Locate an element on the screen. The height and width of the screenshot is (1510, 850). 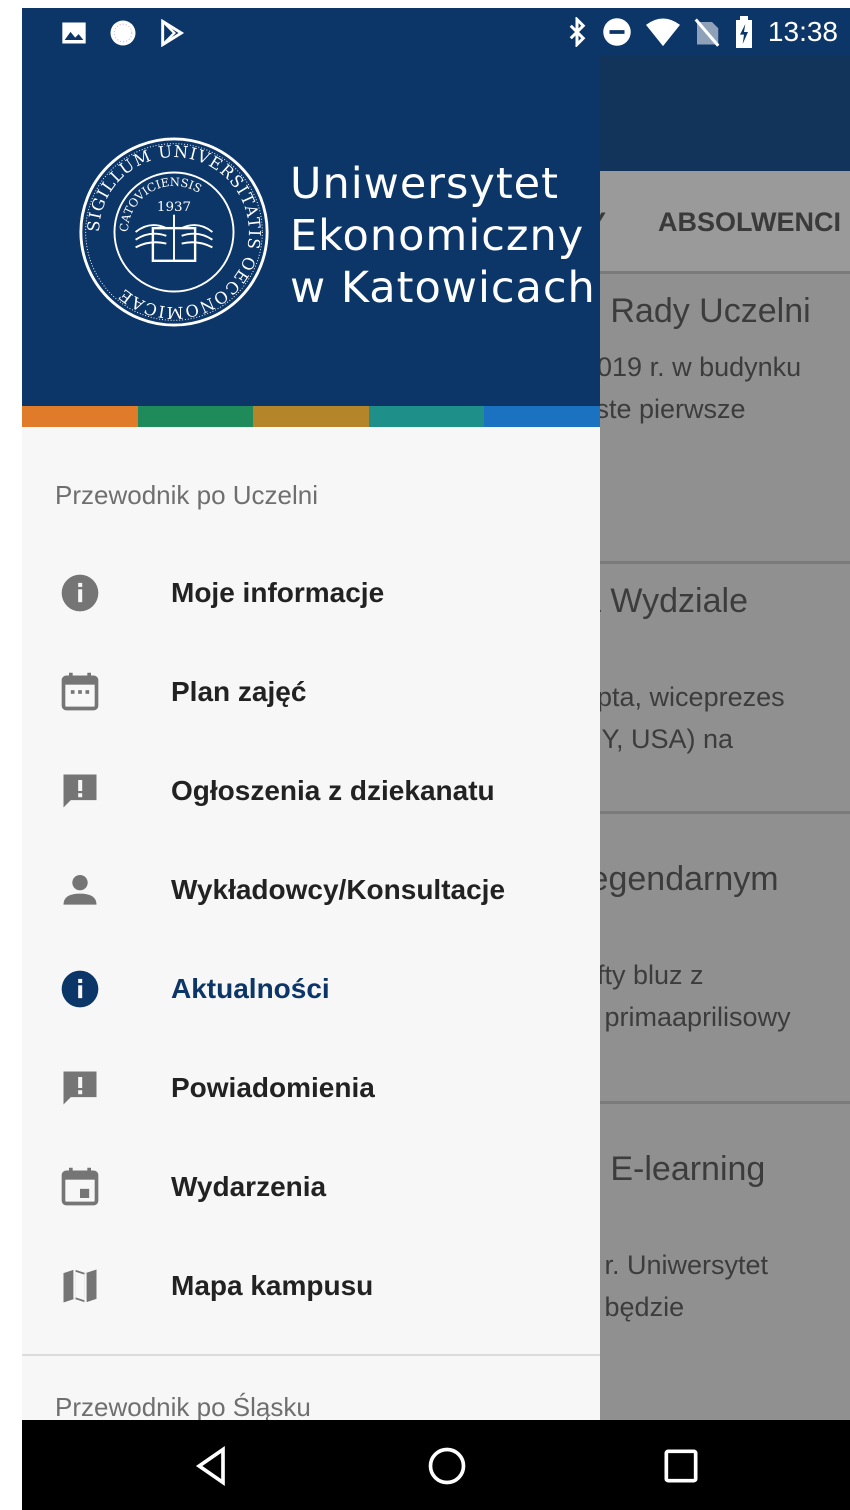
battery-charging-icon is located at coordinates (743, 32).